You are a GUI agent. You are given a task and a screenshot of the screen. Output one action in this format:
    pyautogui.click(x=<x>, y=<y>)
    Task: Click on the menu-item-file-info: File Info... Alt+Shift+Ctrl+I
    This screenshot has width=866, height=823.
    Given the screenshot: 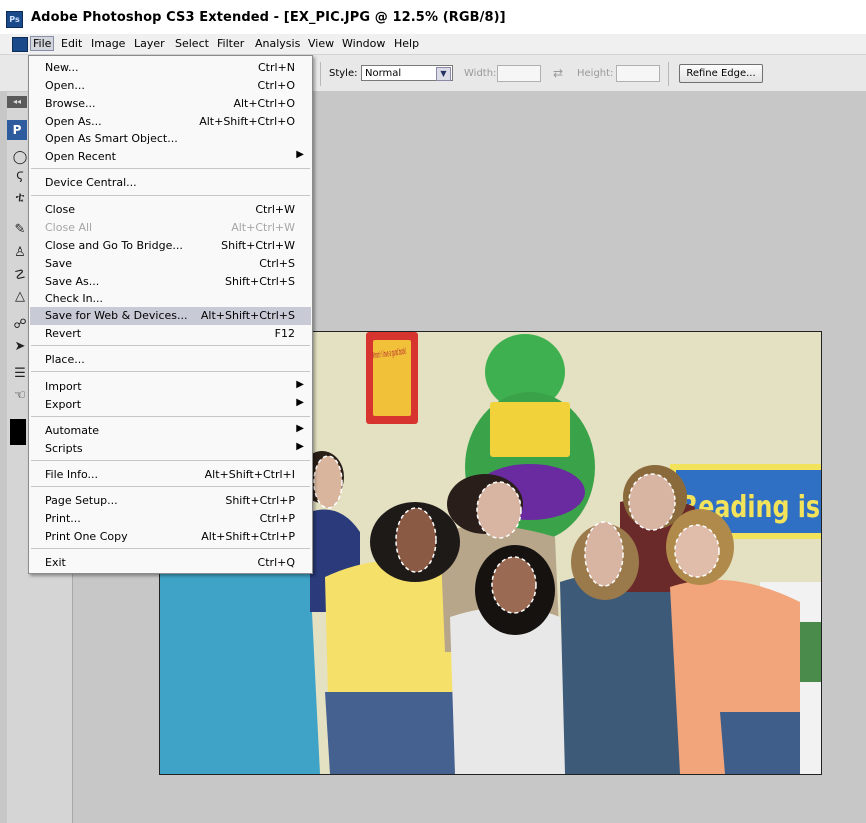 What is the action you would take?
    pyautogui.click(x=170, y=475)
    